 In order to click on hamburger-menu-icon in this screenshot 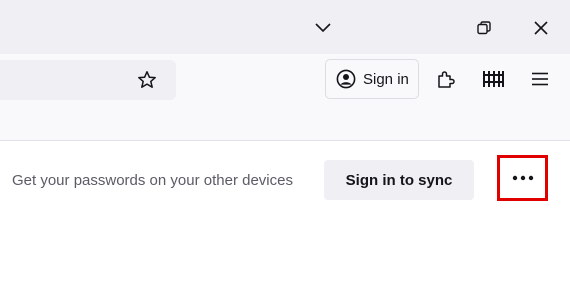, I will do `click(540, 79)`.